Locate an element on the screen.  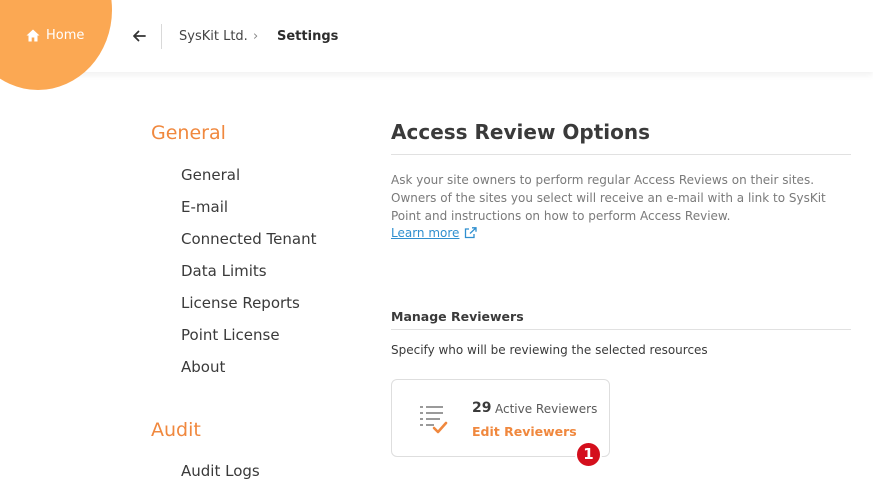
learn-more-link: Learn more is located at coordinates (434, 233).